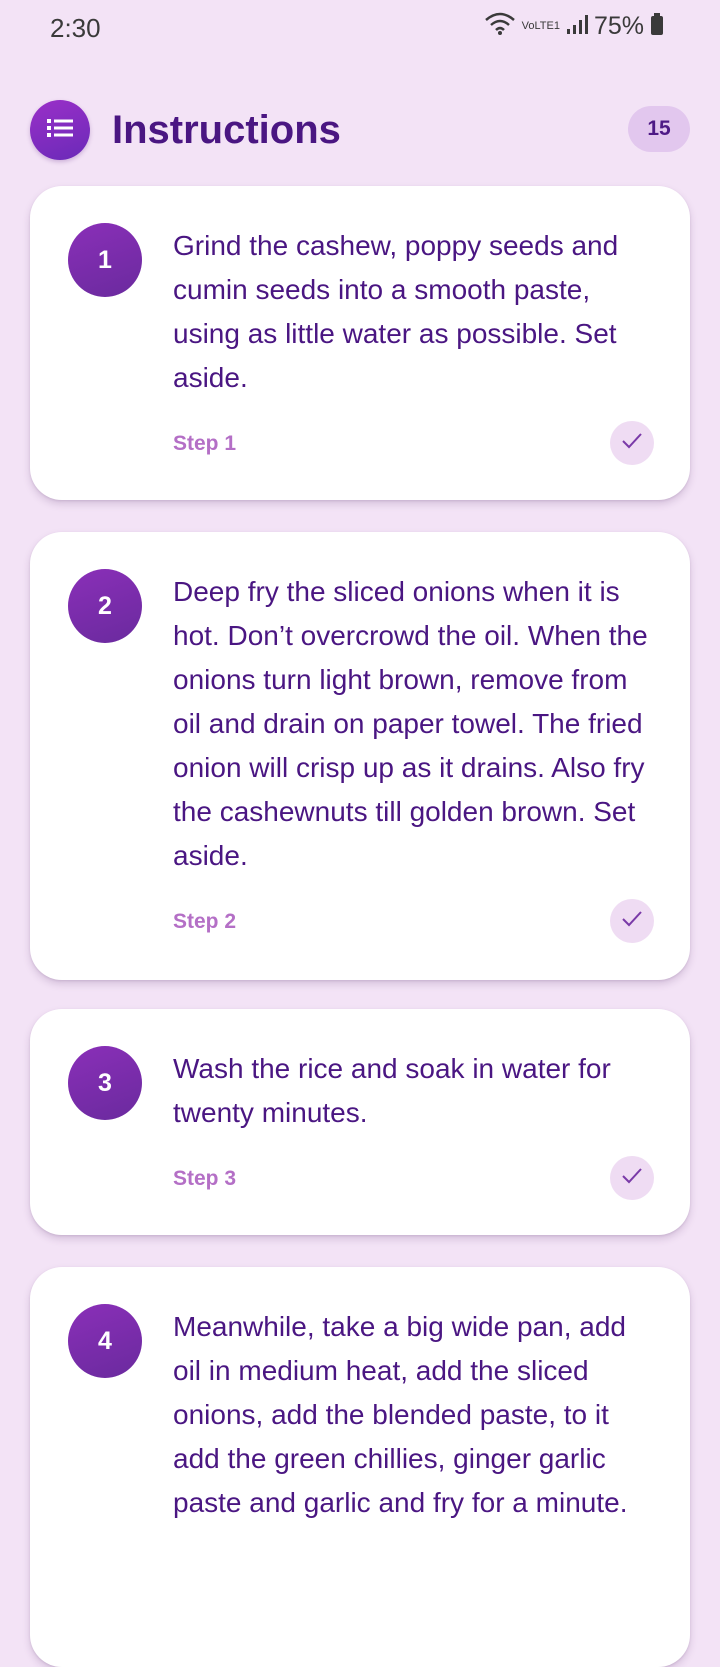 Image resolution: width=720 pixels, height=1667 pixels. I want to click on step-number-badge: 4, so click(105, 1341).